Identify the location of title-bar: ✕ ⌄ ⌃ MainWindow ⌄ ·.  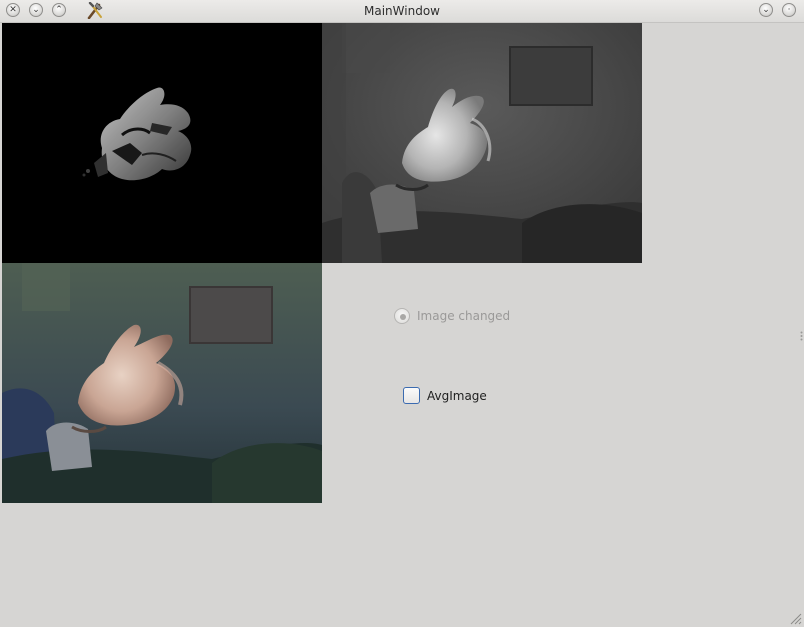
(402, 11).